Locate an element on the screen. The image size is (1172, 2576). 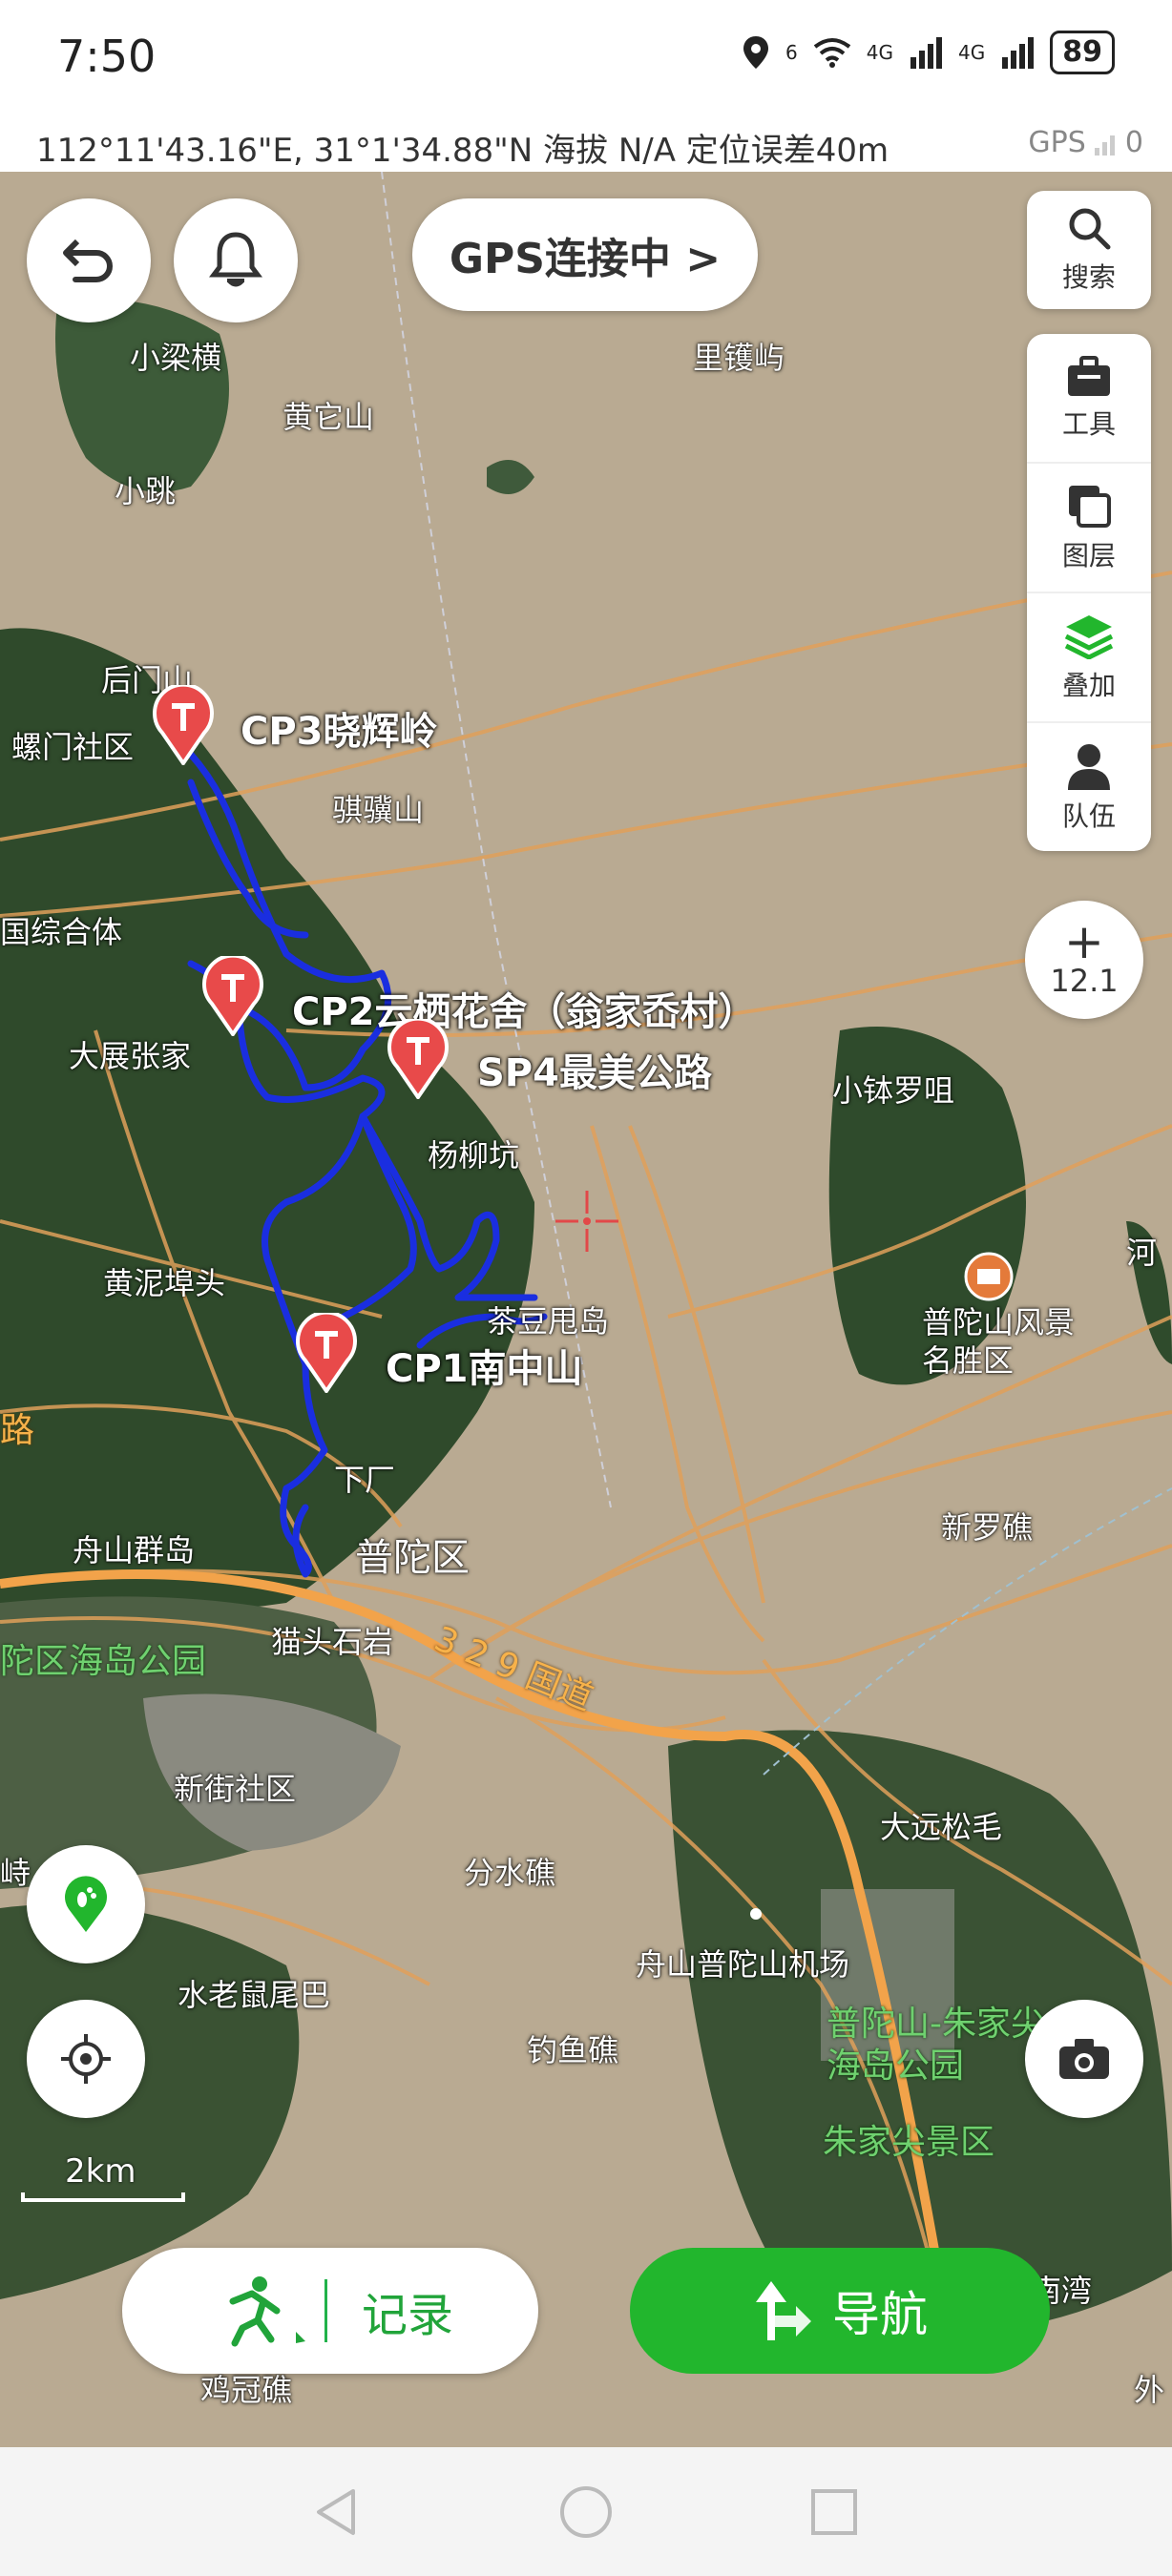
back-arrow-icon is located at coordinates (88, 260).